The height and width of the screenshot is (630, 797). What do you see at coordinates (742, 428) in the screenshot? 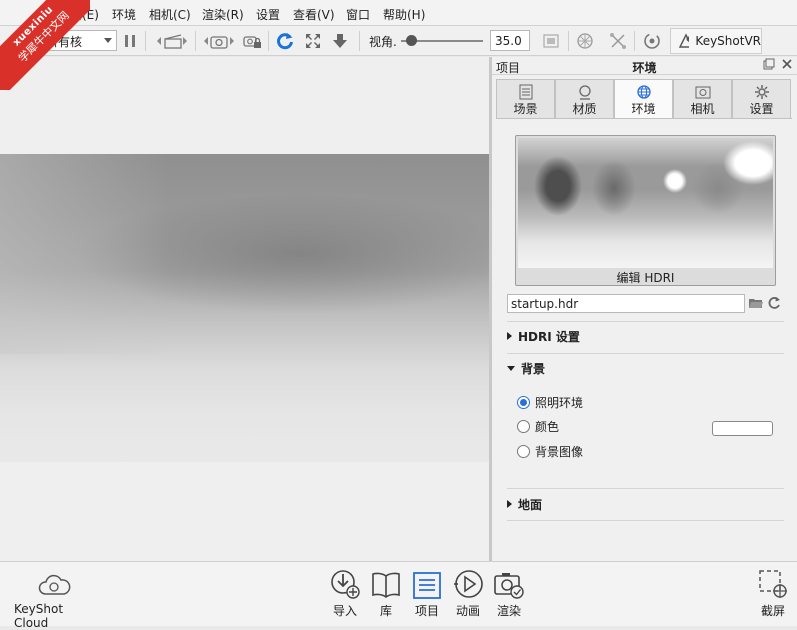
I see `background-color-swatch` at bounding box center [742, 428].